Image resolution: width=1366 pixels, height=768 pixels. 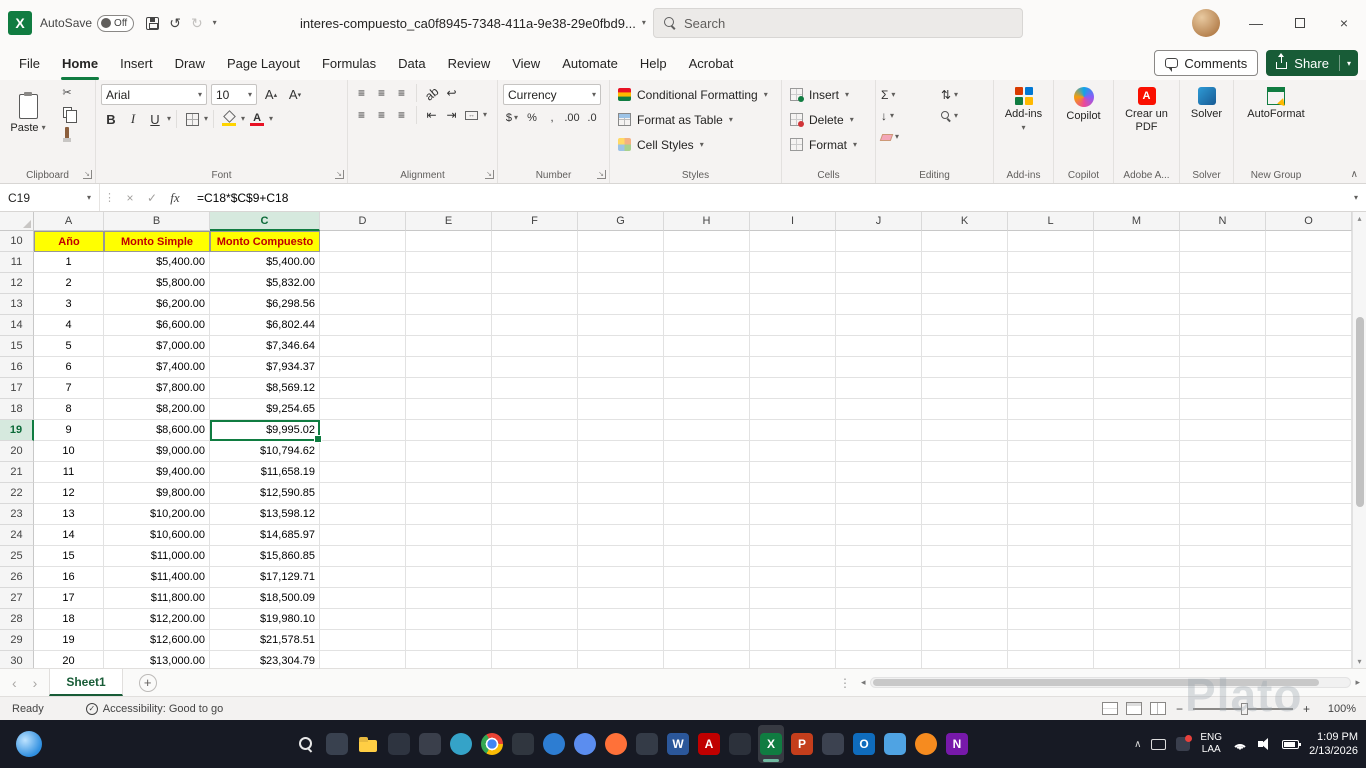 What do you see at coordinates (1137, 262) in the screenshot?
I see `cell-M11` at bounding box center [1137, 262].